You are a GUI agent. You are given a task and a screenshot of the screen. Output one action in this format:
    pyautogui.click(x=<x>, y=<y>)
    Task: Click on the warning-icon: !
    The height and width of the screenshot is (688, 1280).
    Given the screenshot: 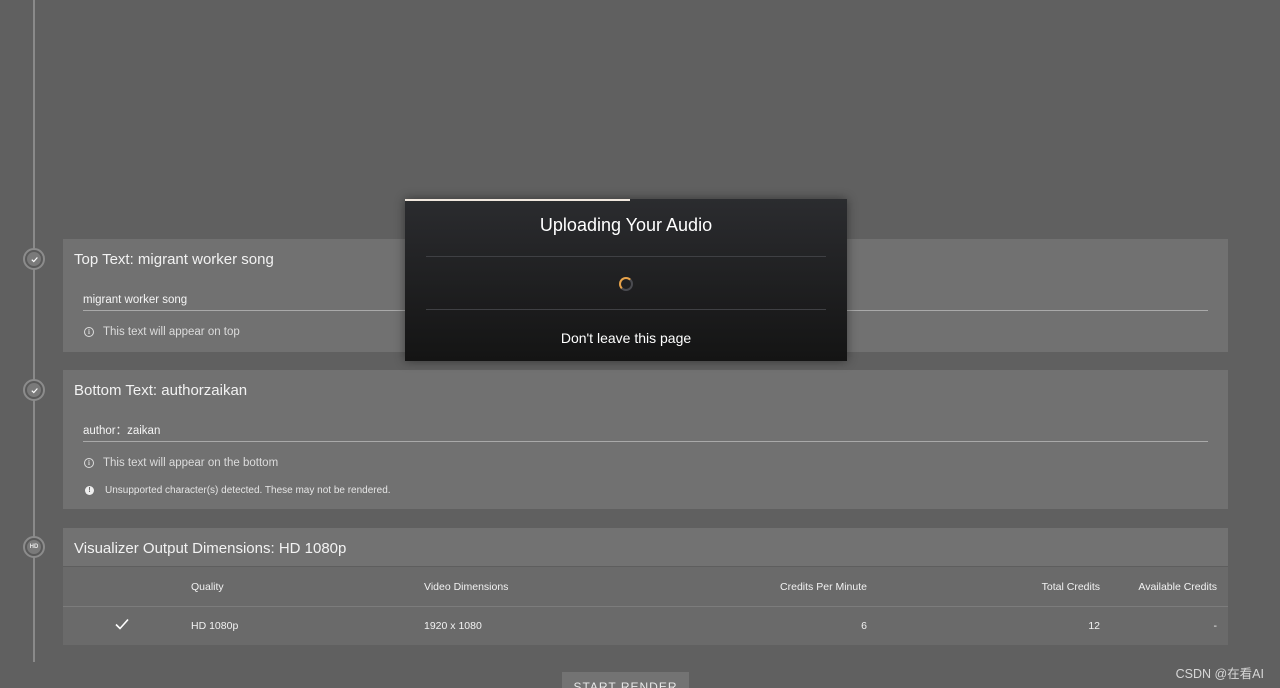 What is the action you would take?
    pyautogui.click(x=89, y=490)
    